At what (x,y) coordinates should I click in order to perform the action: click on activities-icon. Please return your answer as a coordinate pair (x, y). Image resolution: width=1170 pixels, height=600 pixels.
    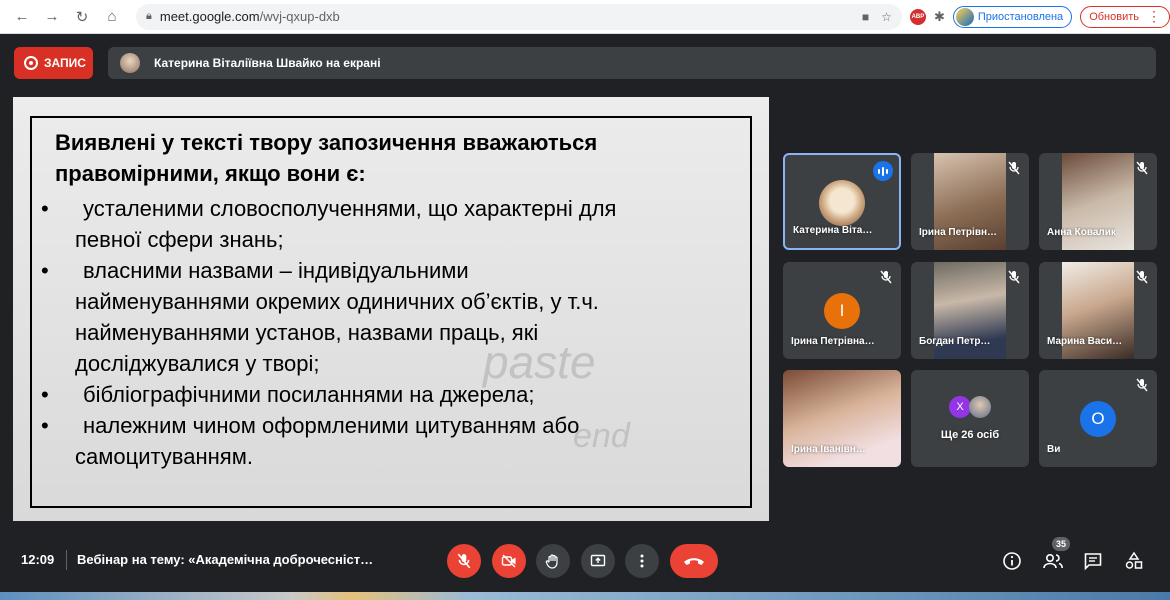
    Looking at the image, I should click on (1134, 560).